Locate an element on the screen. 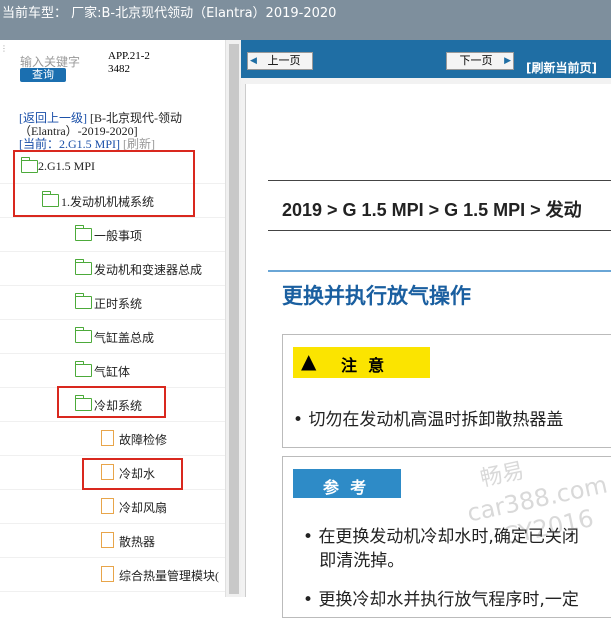 Image resolution: width=611 pixels, height=618 pixels. chevron-right-icon: ▶ is located at coordinates (507, 61).